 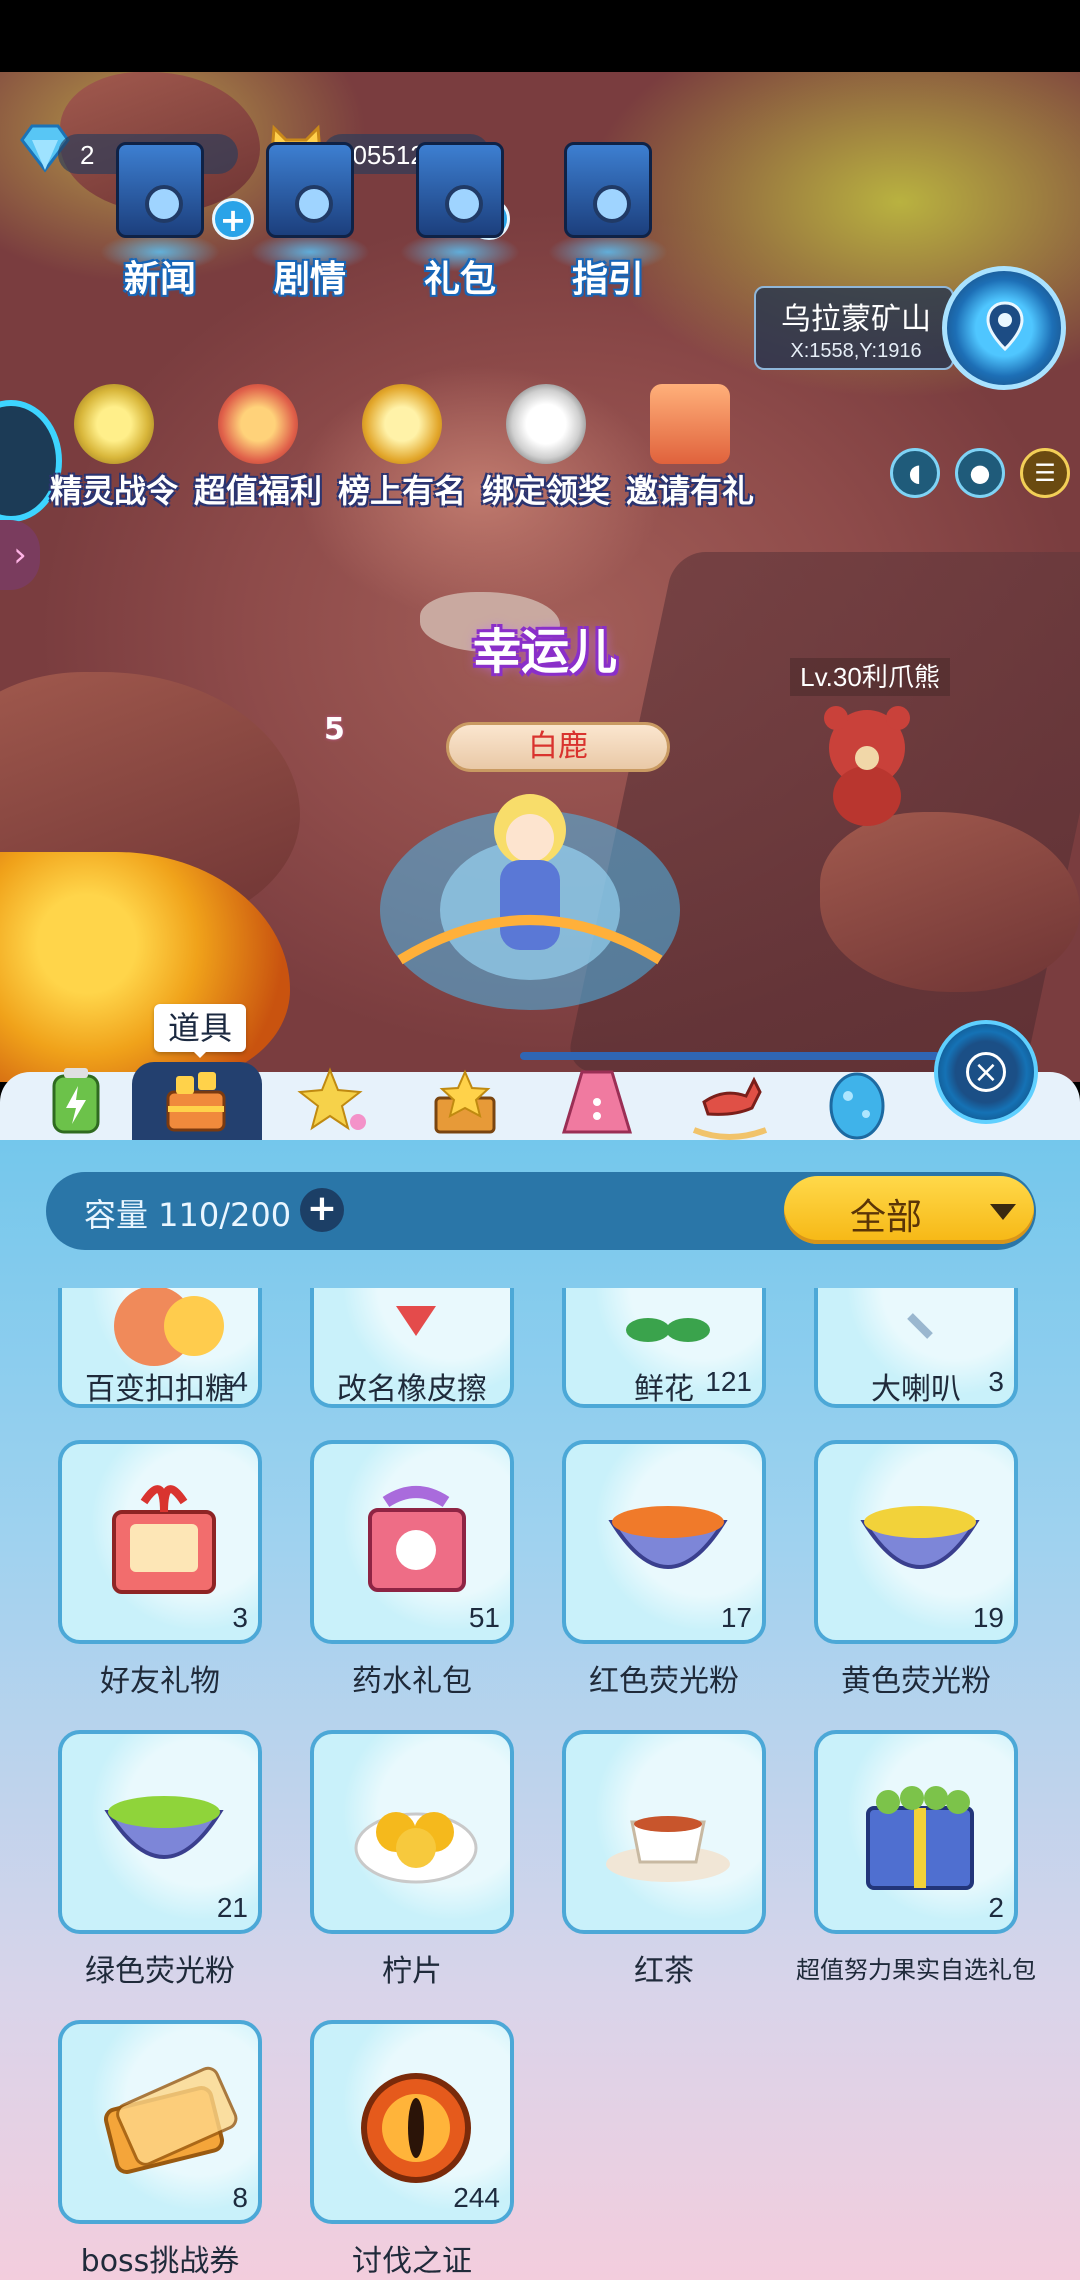 What do you see at coordinates (544, 652) in the screenshot?
I see `lucky-banner: 幸运儿` at bounding box center [544, 652].